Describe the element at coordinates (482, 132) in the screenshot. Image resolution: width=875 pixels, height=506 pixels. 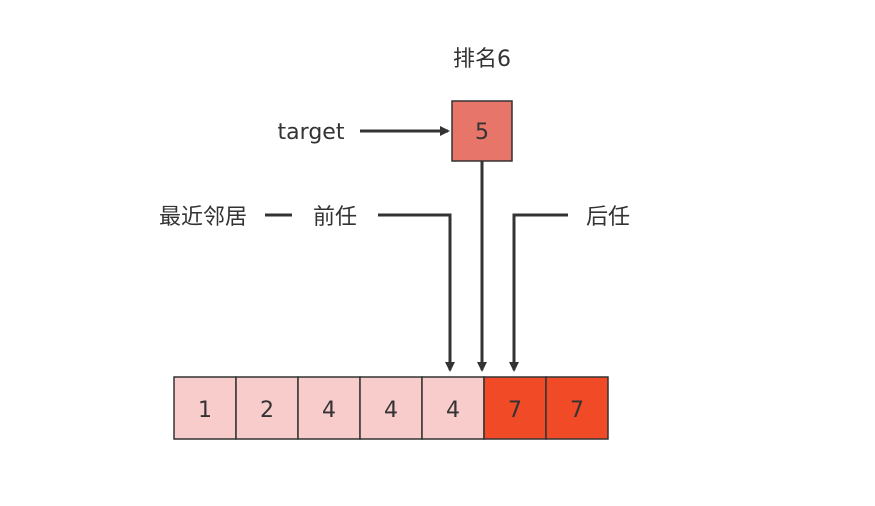
I see `target-value: 5` at that location.